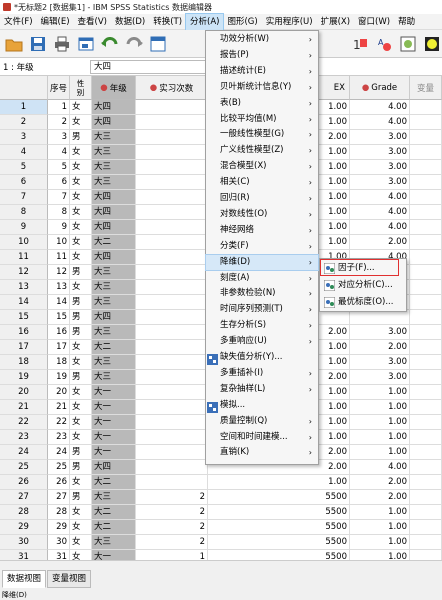 Image resolution: width=442 pixels, height=600 pixels. Describe the element at coordinates (59, 137) in the screenshot. I see `cell-id: 3` at that location.